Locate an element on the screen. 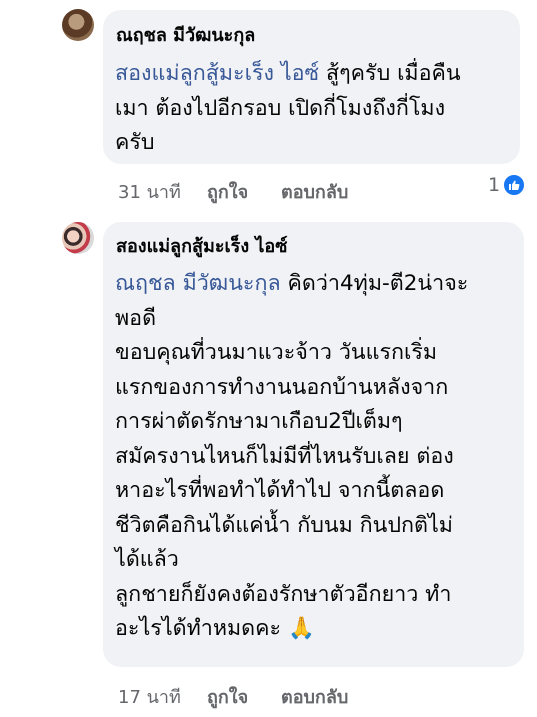 The height and width of the screenshot is (717, 537). comment-line: การผ่าตัดรักษามาเกือบ2ปีเต็มๆ is located at coordinates (259, 421).